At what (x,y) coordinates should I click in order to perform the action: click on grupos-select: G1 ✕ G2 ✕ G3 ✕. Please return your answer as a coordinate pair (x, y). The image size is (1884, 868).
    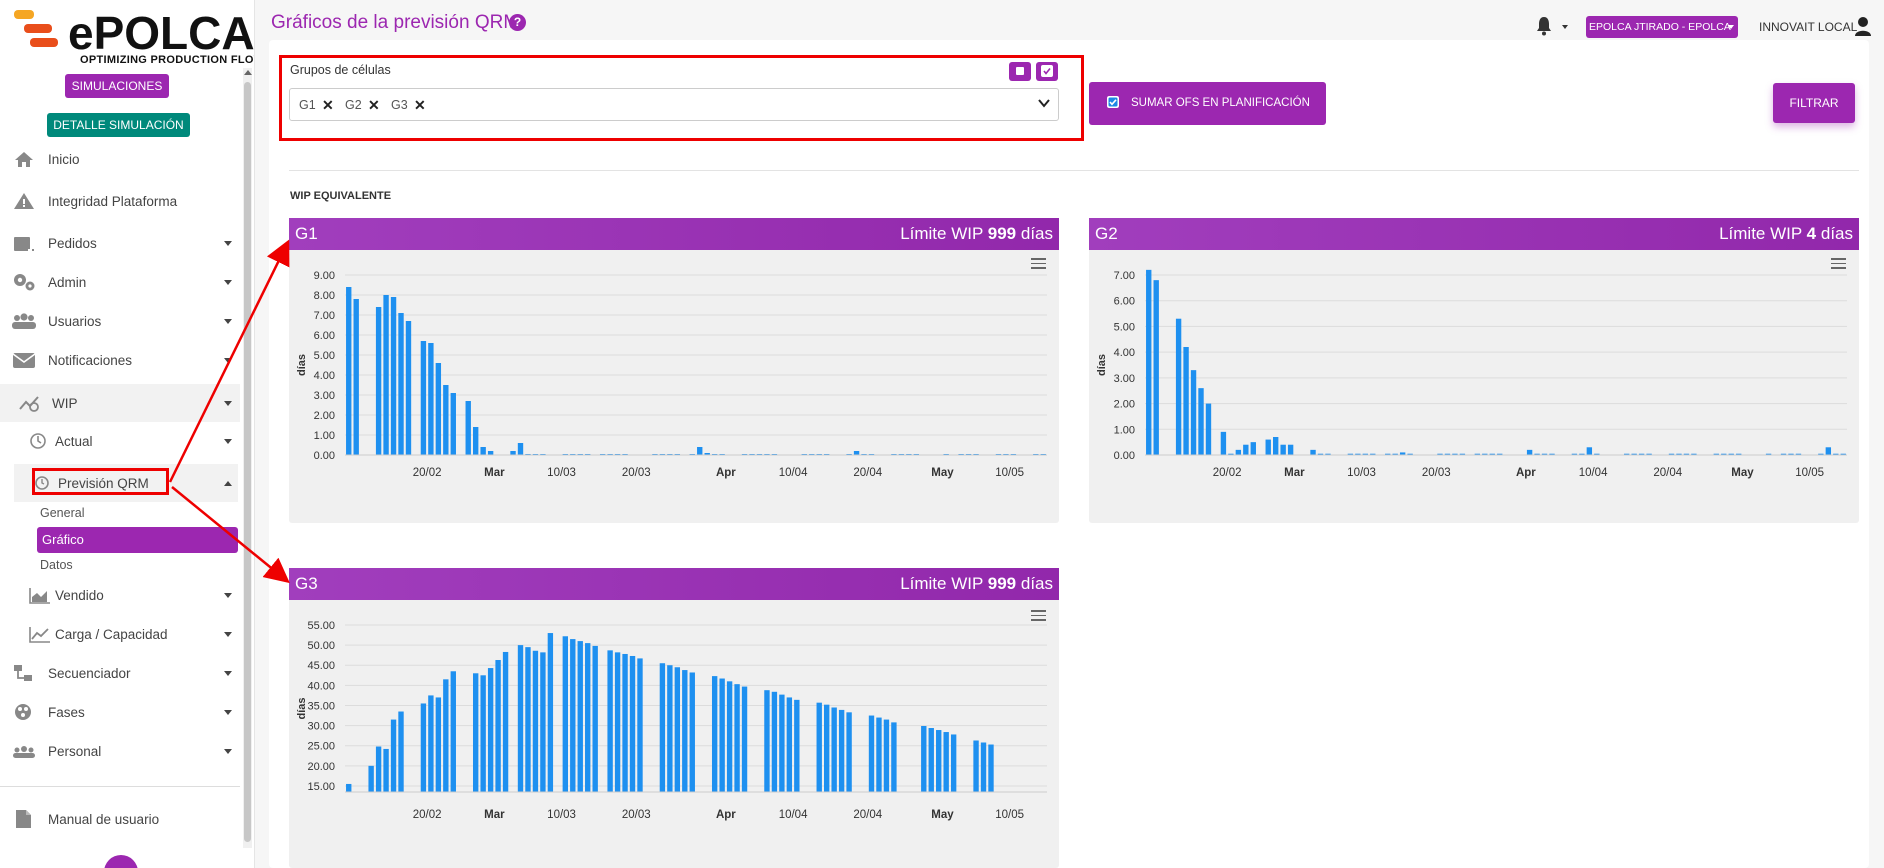
    Looking at the image, I should click on (674, 104).